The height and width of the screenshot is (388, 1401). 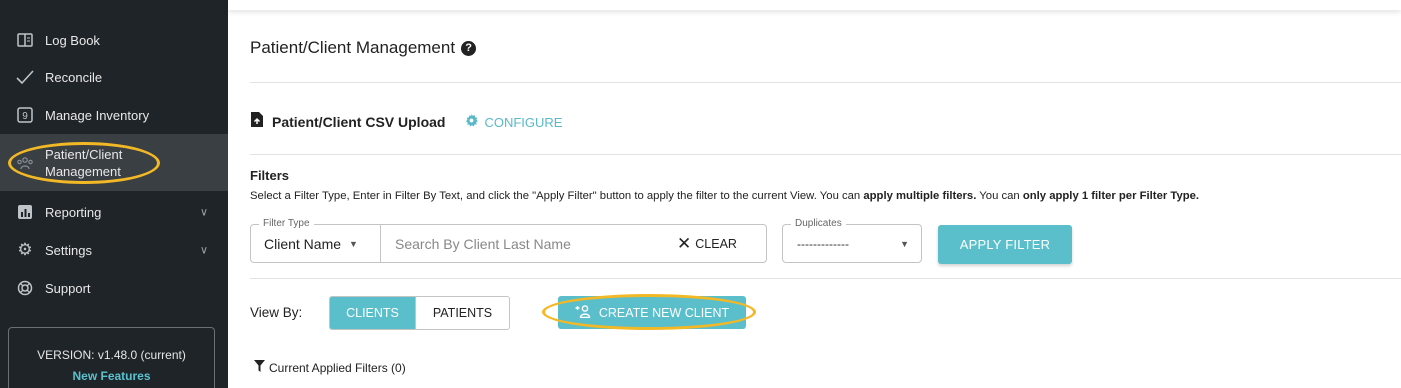 What do you see at coordinates (257, 122) in the screenshot?
I see `file-upload-icon` at bounding box center [257, 122].